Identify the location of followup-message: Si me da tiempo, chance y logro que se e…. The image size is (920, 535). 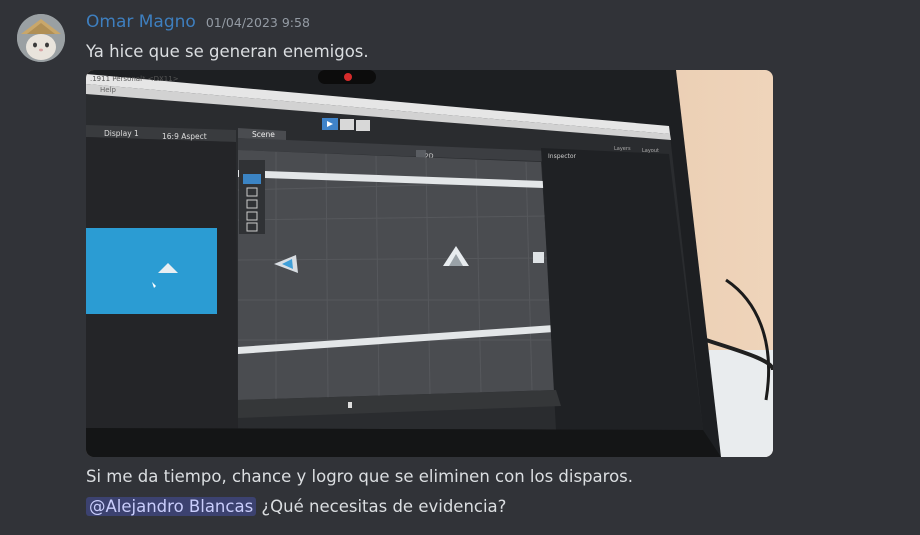
(360, 476).